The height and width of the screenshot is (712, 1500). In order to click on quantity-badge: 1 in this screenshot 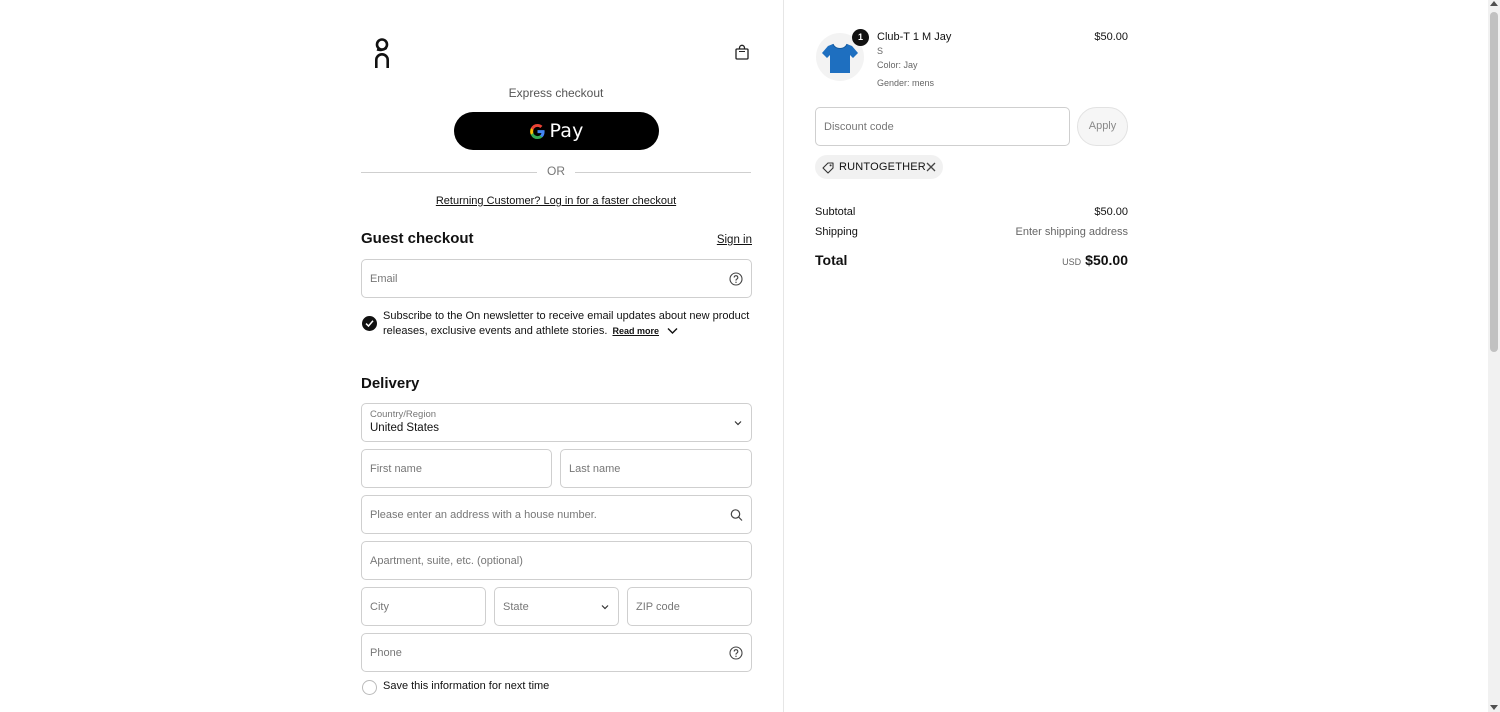, I will do `click(860, 37)`.